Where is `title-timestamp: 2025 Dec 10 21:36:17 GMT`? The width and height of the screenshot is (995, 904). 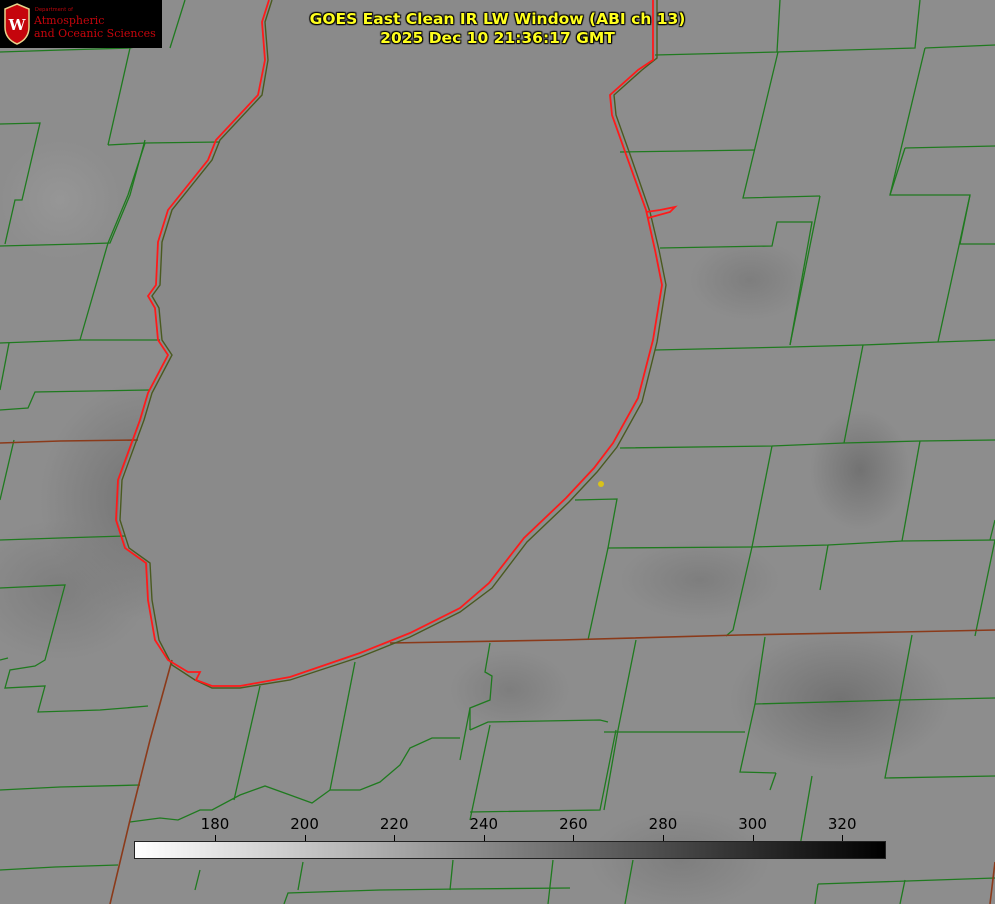
title-timestamp: 2025 Dec 10 21:36:17 GMT is located at coordinates (497, 38).